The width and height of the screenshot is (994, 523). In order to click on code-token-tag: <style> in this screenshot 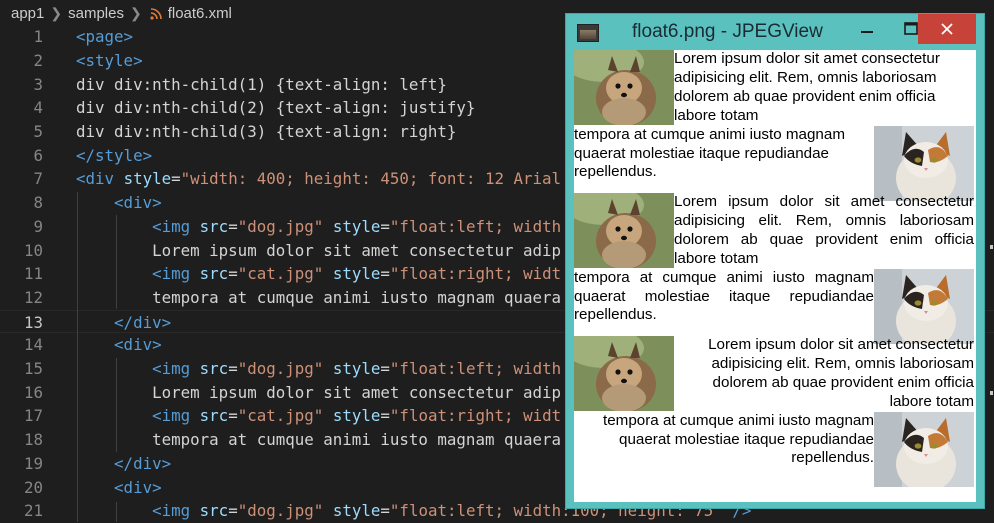, I will do `click(109, 60)`.